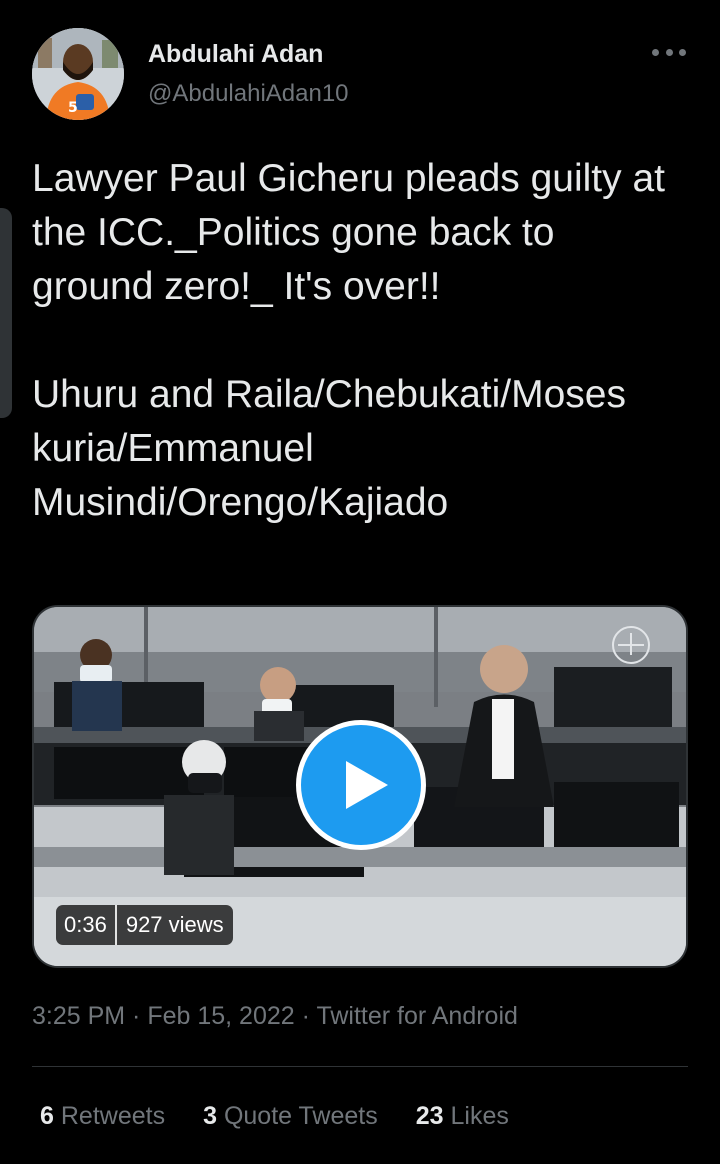 The height and width of the screenshot is (1164, 720). Describe the element at coordinates (300, 1116) in the screenshot. I see `quote-tweets-label: Quote Tweets` at that location.